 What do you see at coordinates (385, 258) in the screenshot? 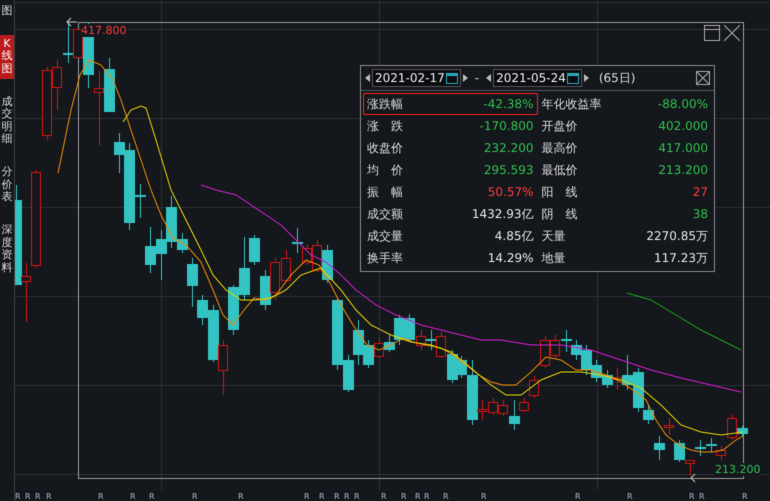
I see `stat-label: 换手率` at bounding box center [385, 258].